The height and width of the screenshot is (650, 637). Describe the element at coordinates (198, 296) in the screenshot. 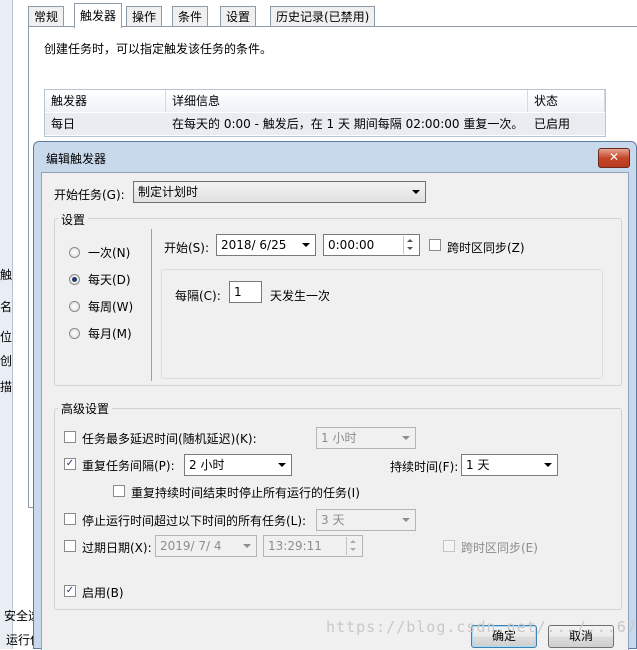

I see `recur-label: 每隔(C):` at that location.